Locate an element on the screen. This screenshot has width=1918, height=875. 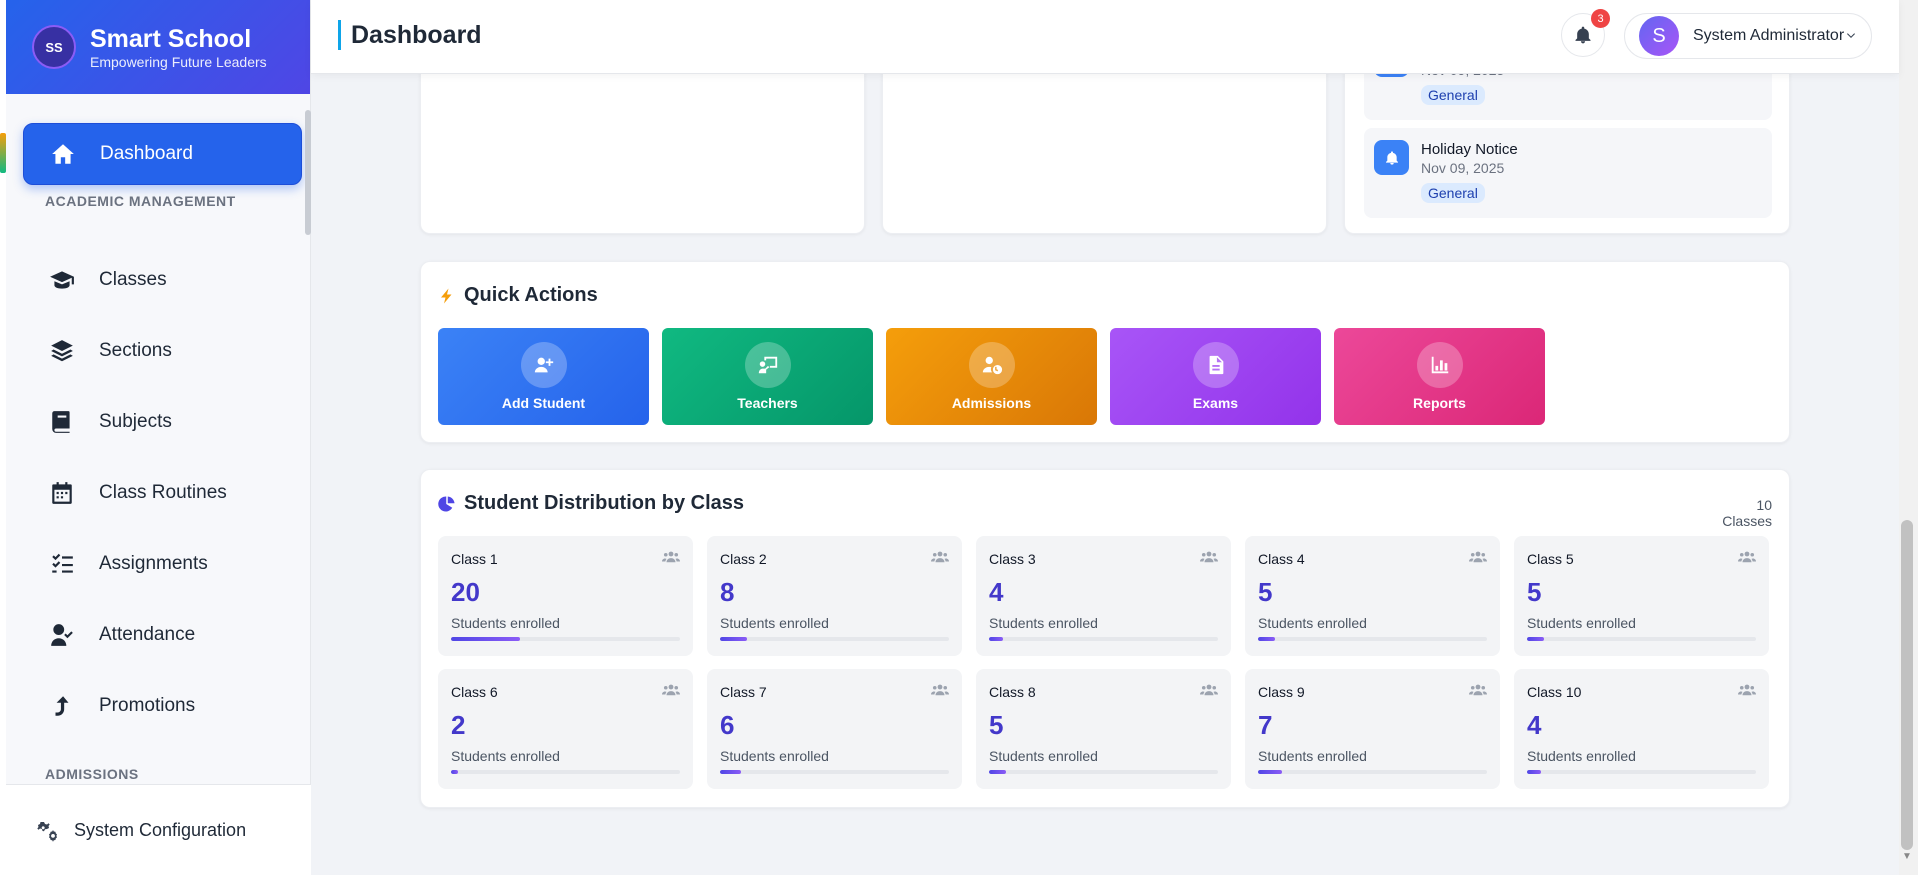
sidebar-item-label: Assignments is located at coordinates (153, 563).